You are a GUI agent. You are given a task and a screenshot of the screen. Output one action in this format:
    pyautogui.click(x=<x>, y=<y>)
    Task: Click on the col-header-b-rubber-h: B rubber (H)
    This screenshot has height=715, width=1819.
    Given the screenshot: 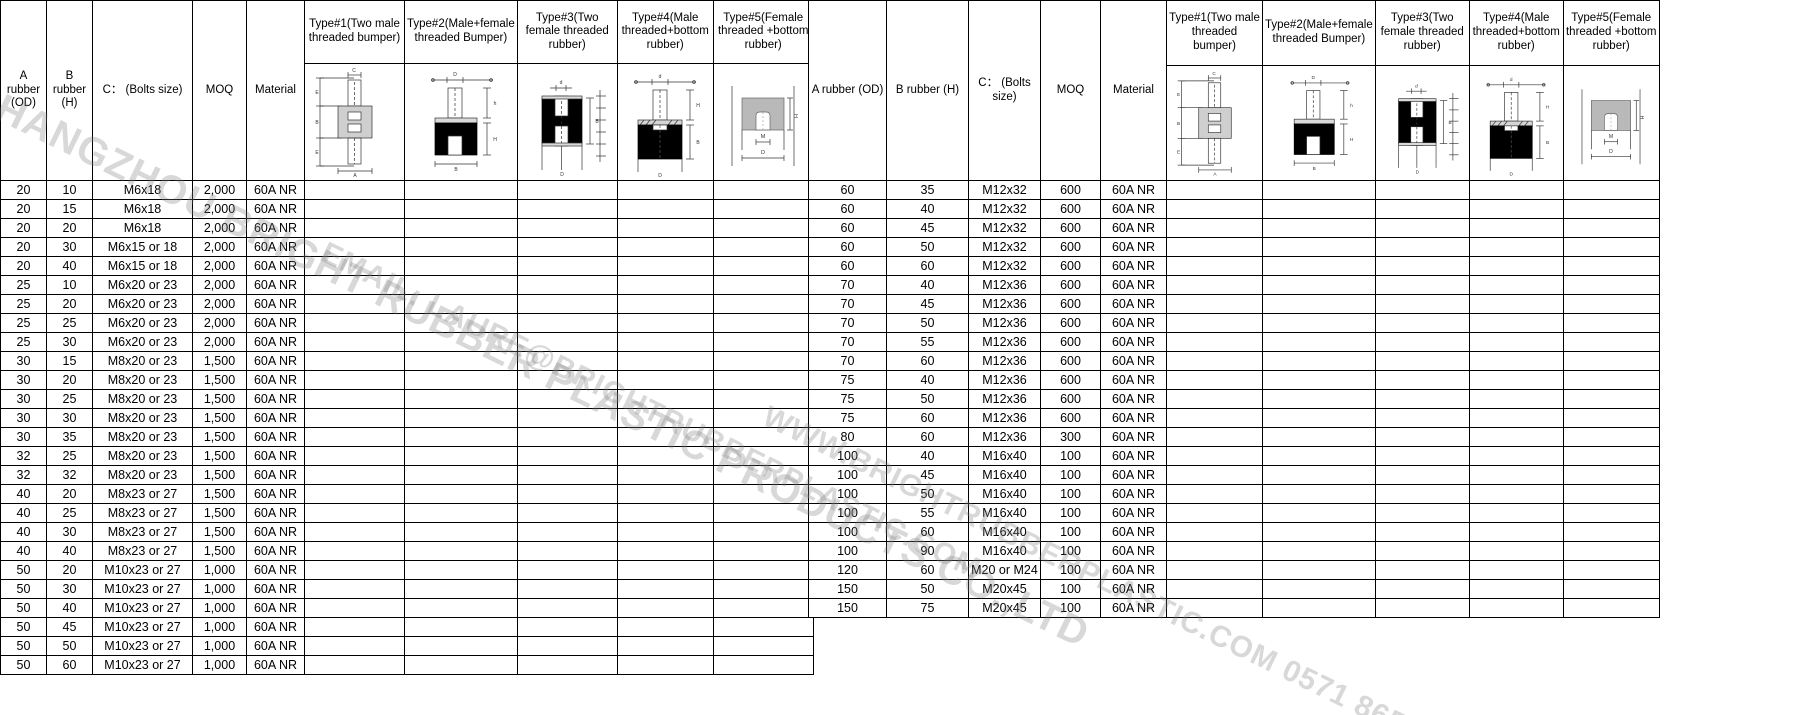 What is the action you would take?
    pyautogui.click(x=927, y=90)
    